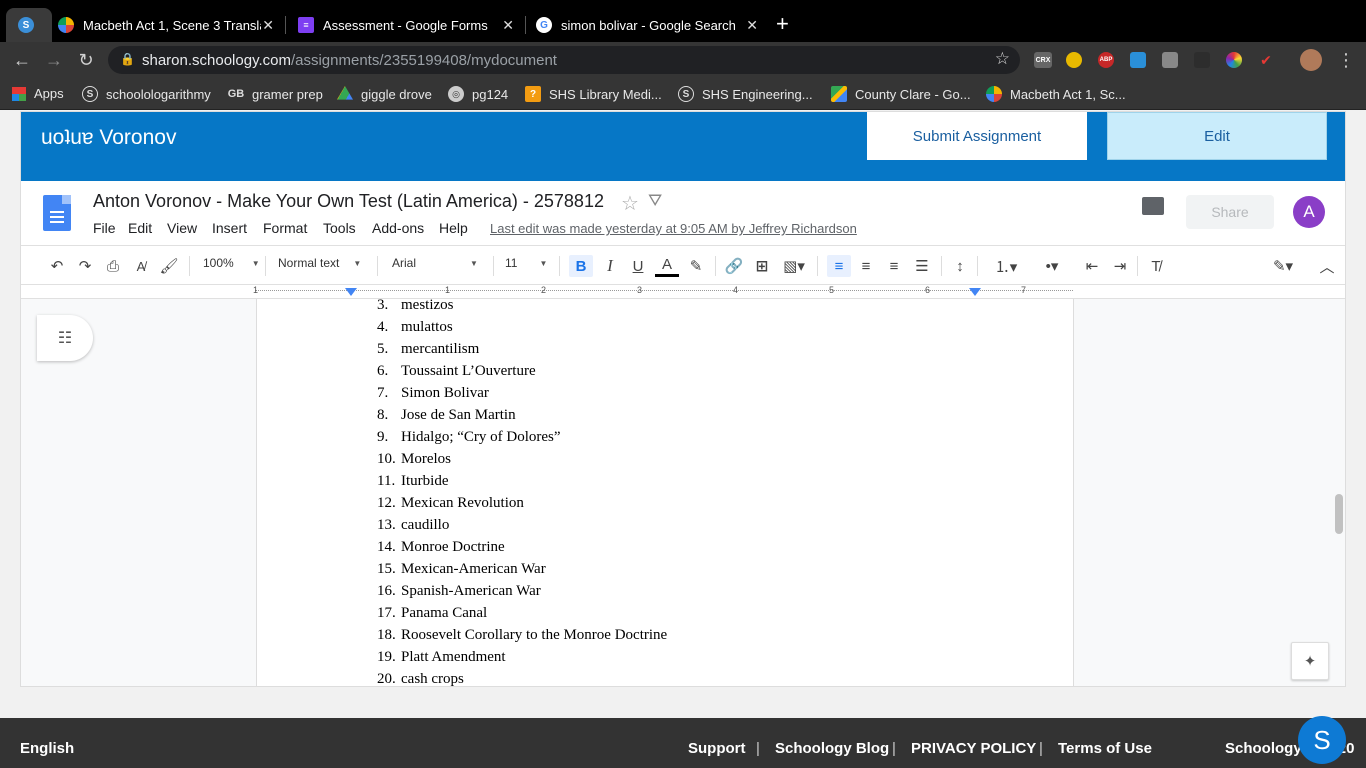 The image size is (1366, 768). What do you see at coordinates (146, 94) in the screenshot?
I see `bookmark-schoolologarithmy: S schoolologarithmy` at bounding box center [146, 94].